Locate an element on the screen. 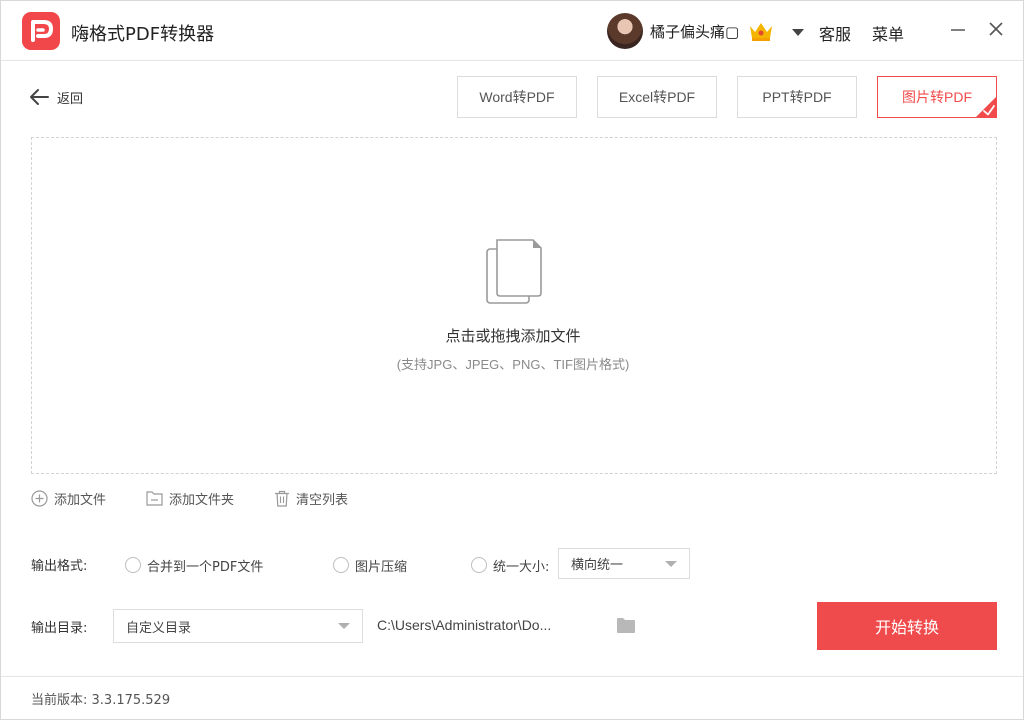 The image size is (1024, 720). radio-merge-pdf: 合并到一个PDF文件 is located at coordinates (194, 565).